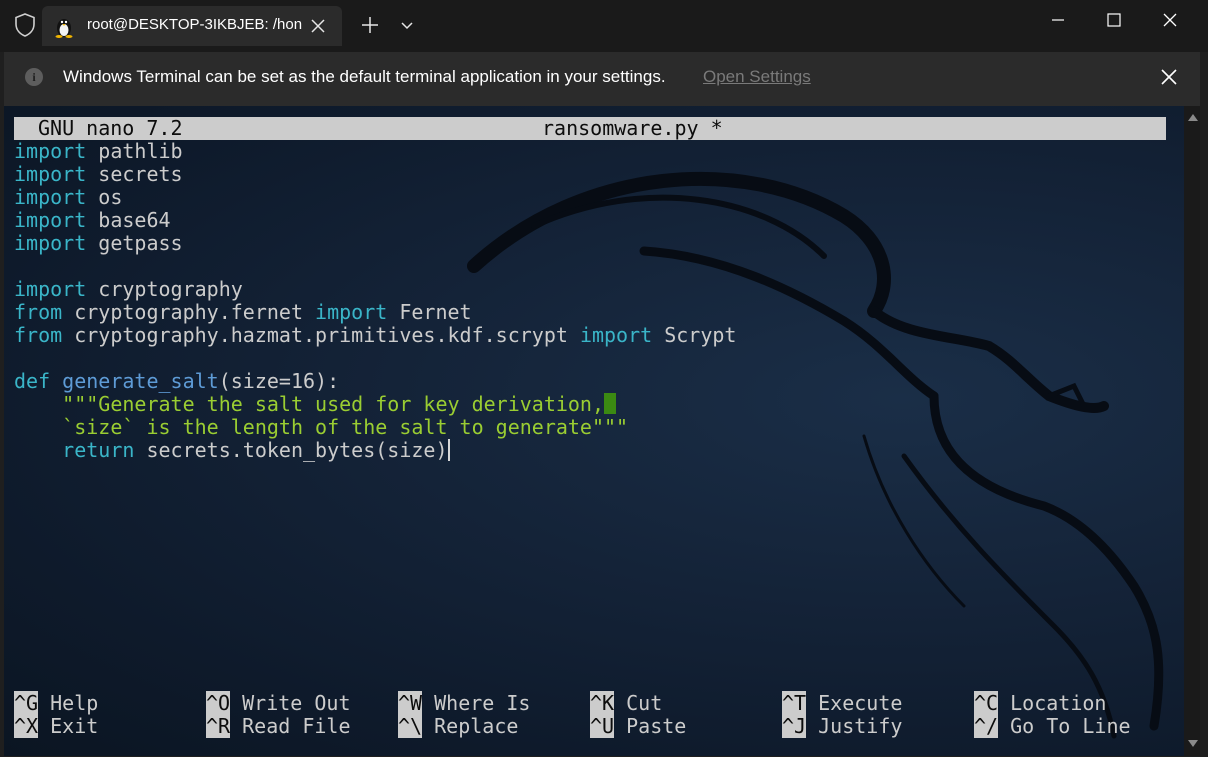 The image size is (1208, 757). I want to click on code-line: def generate_salt(size=16):, so click(375, 381).